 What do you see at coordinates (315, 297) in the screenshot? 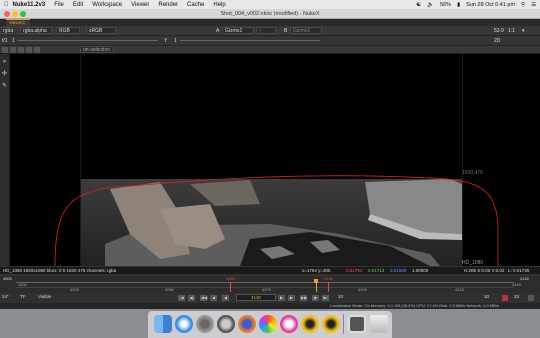
I see `next-keyframe-button: |▶` at bounding box center [315, 297].